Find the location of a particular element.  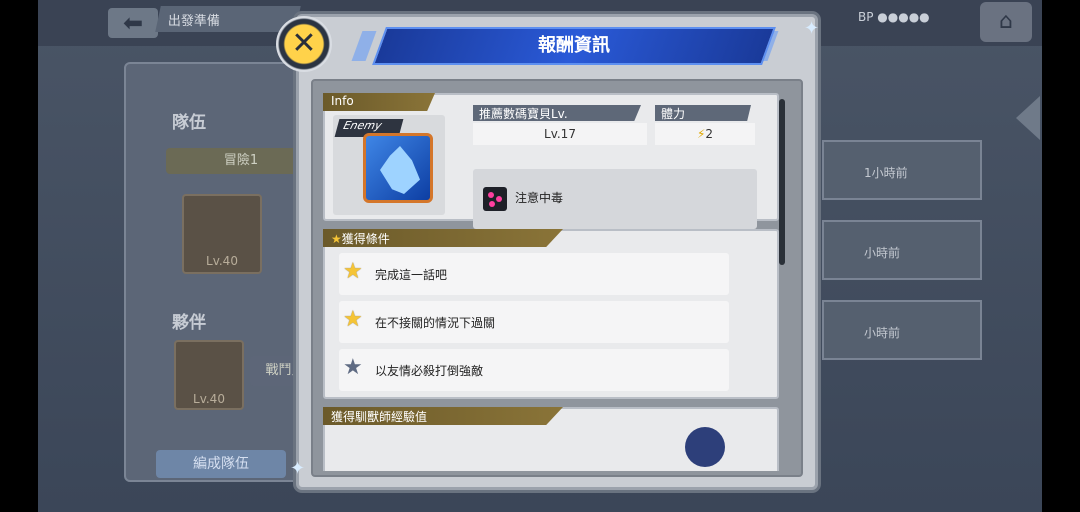

mission-item: 1小時前 is located at coordinates (902, 170).